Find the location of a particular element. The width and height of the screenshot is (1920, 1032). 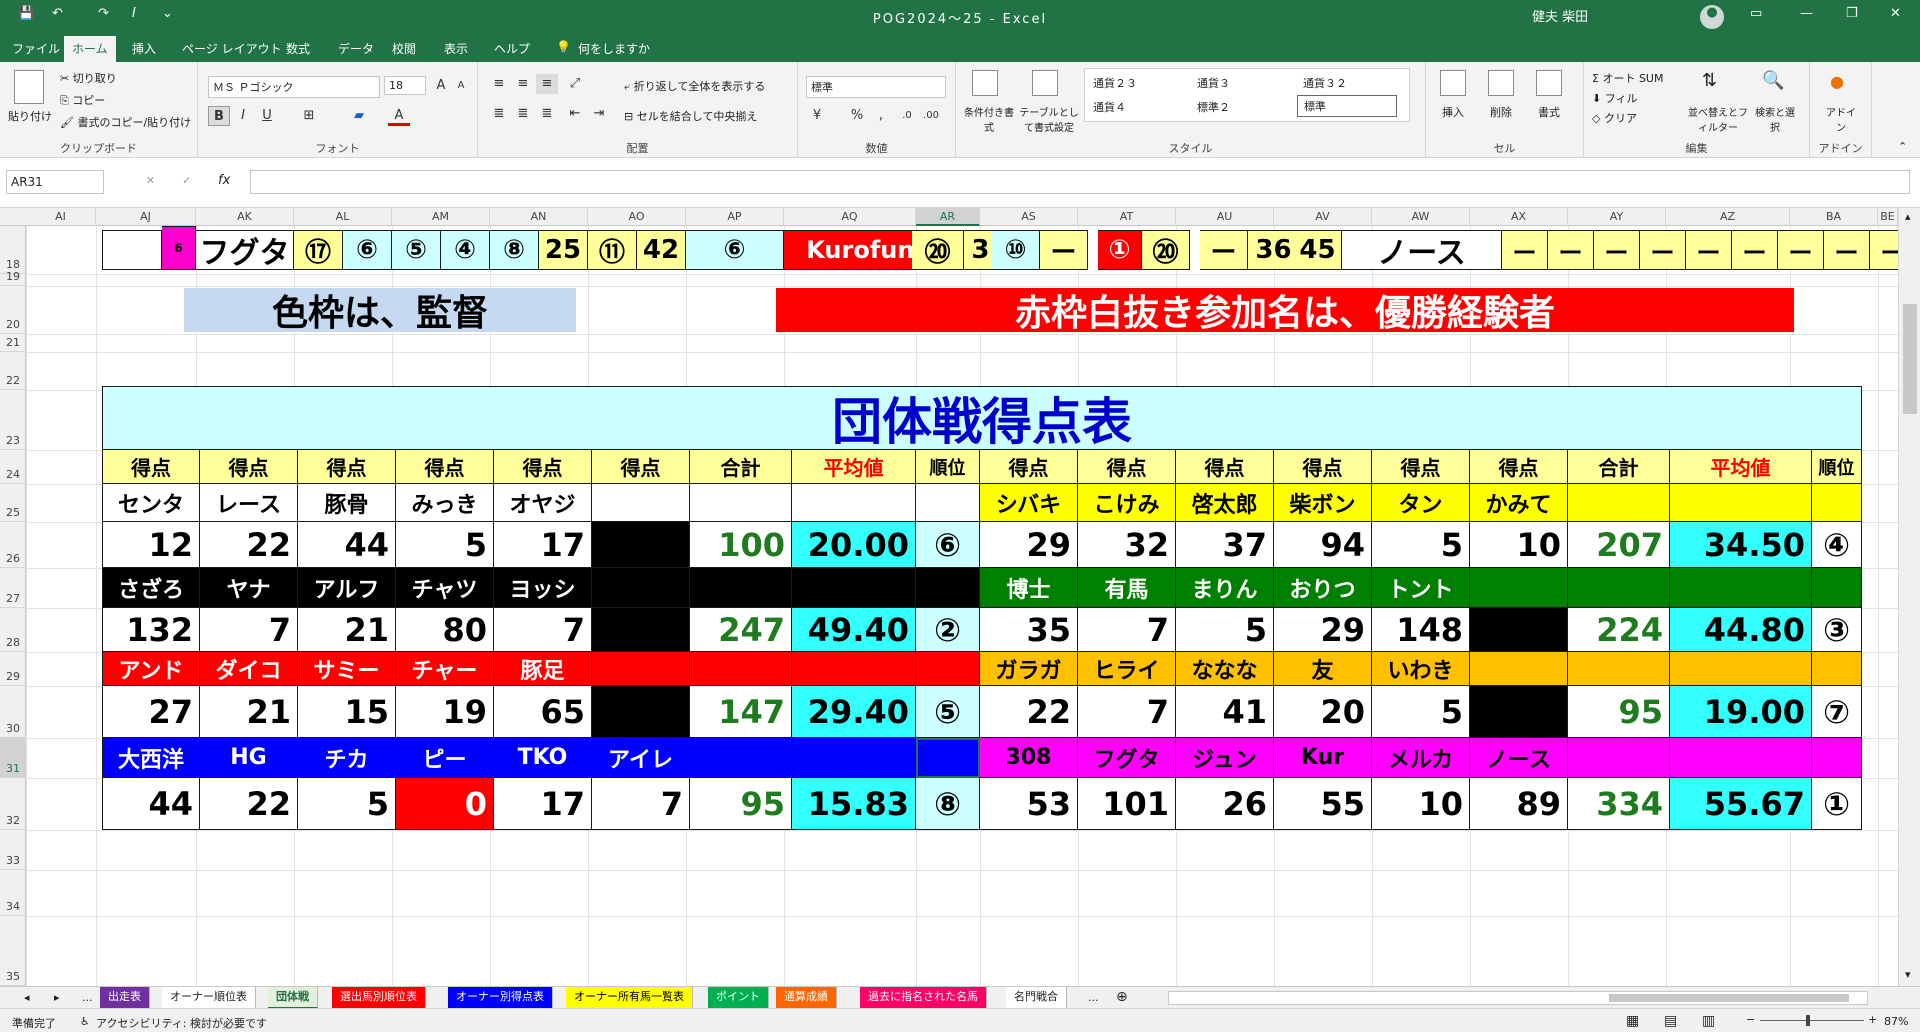

horizontal-scrollbar is located at coordinates (1518, 998).